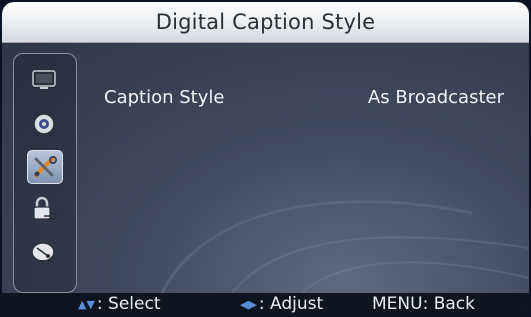  I want to click on tv-picture-icon, so click(44, 79).